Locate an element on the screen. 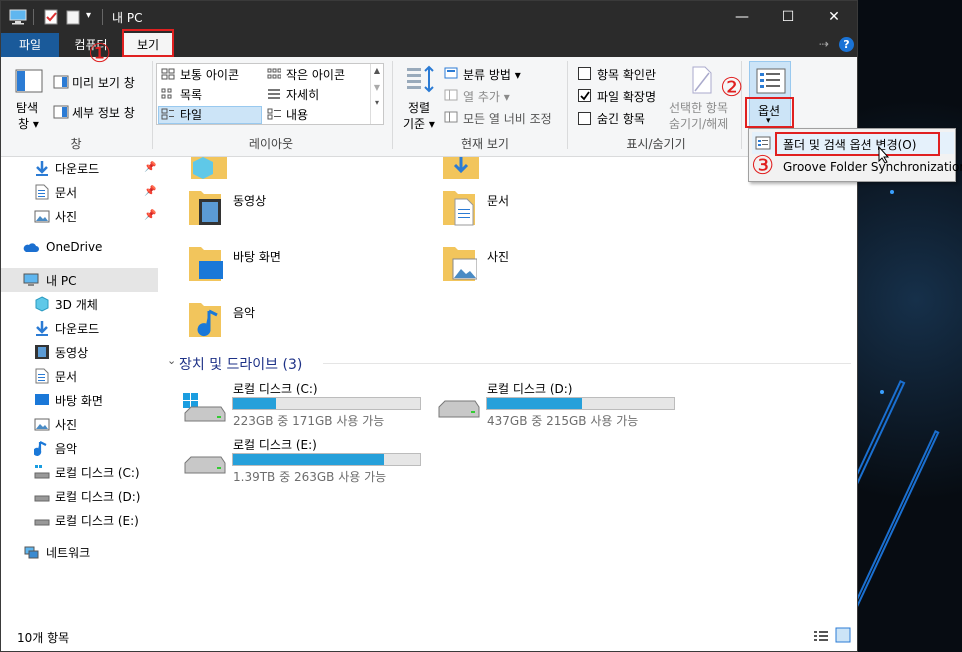 The height and width of the screenshot is (652, 962). folder-pictures is located at coordinates (459, 263).